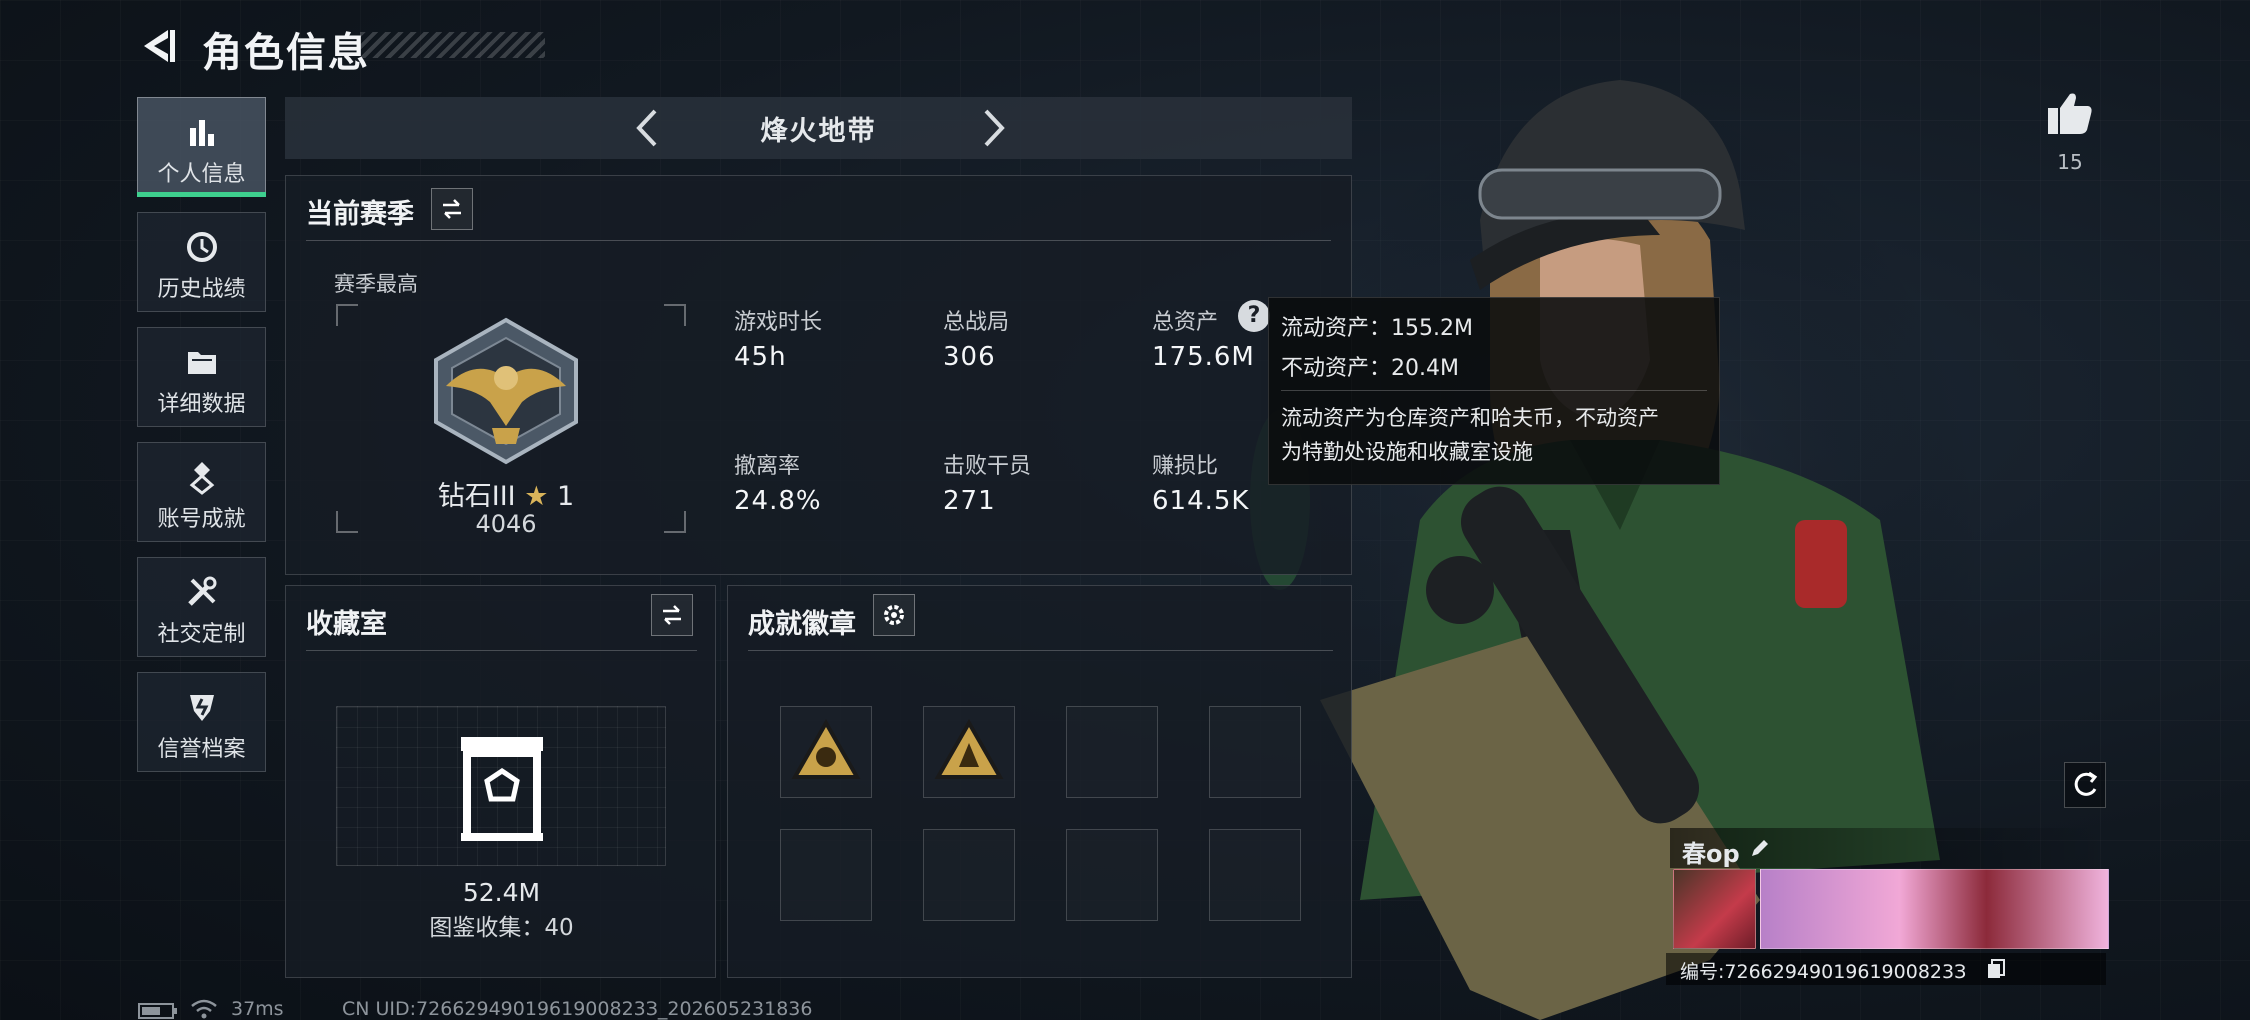 The height and width of the screenshot is (1020, 2250). I want to click on vault-icon, so click(502, 789).